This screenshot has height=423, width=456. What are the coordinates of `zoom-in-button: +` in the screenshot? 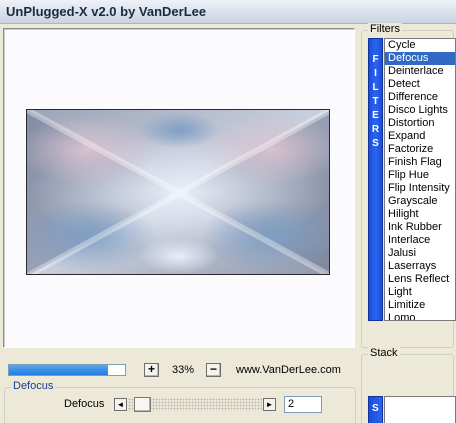 It's located at (151, 370).